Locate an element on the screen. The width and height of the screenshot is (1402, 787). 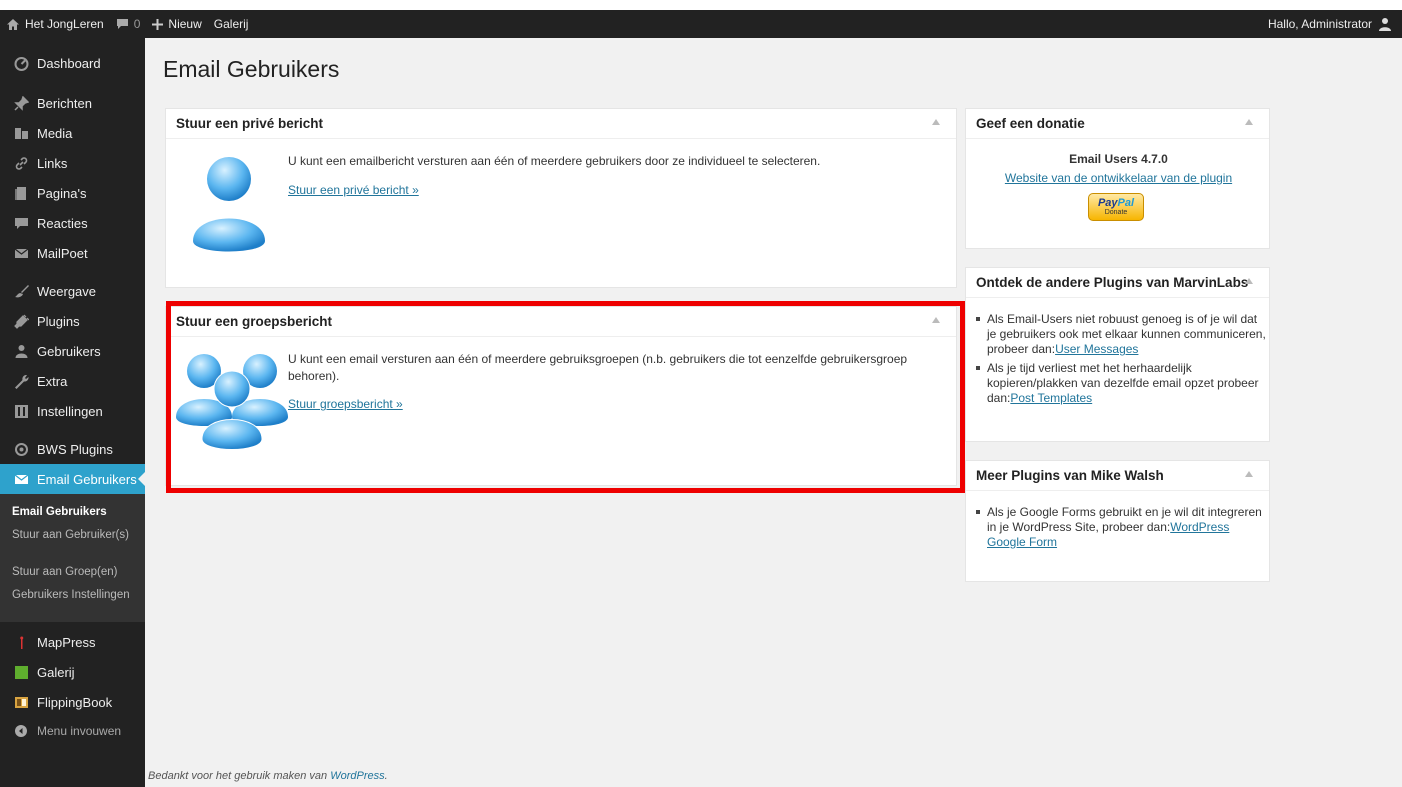
map-pin-icon is located at coordinates (21, 642).